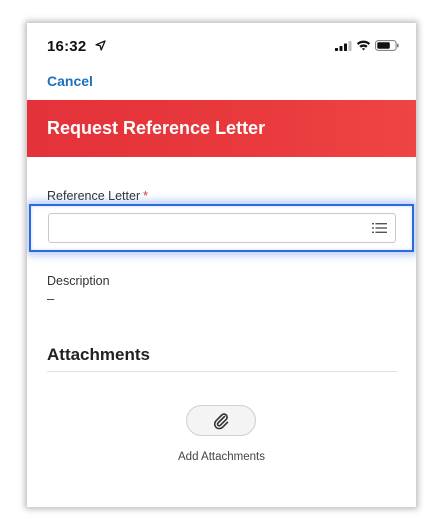 This screenshot has height=529, width=448. What do you see at coordinates (51, 298) in the screenshot?
I see `description-value: –` at bounding box center [51, 298].